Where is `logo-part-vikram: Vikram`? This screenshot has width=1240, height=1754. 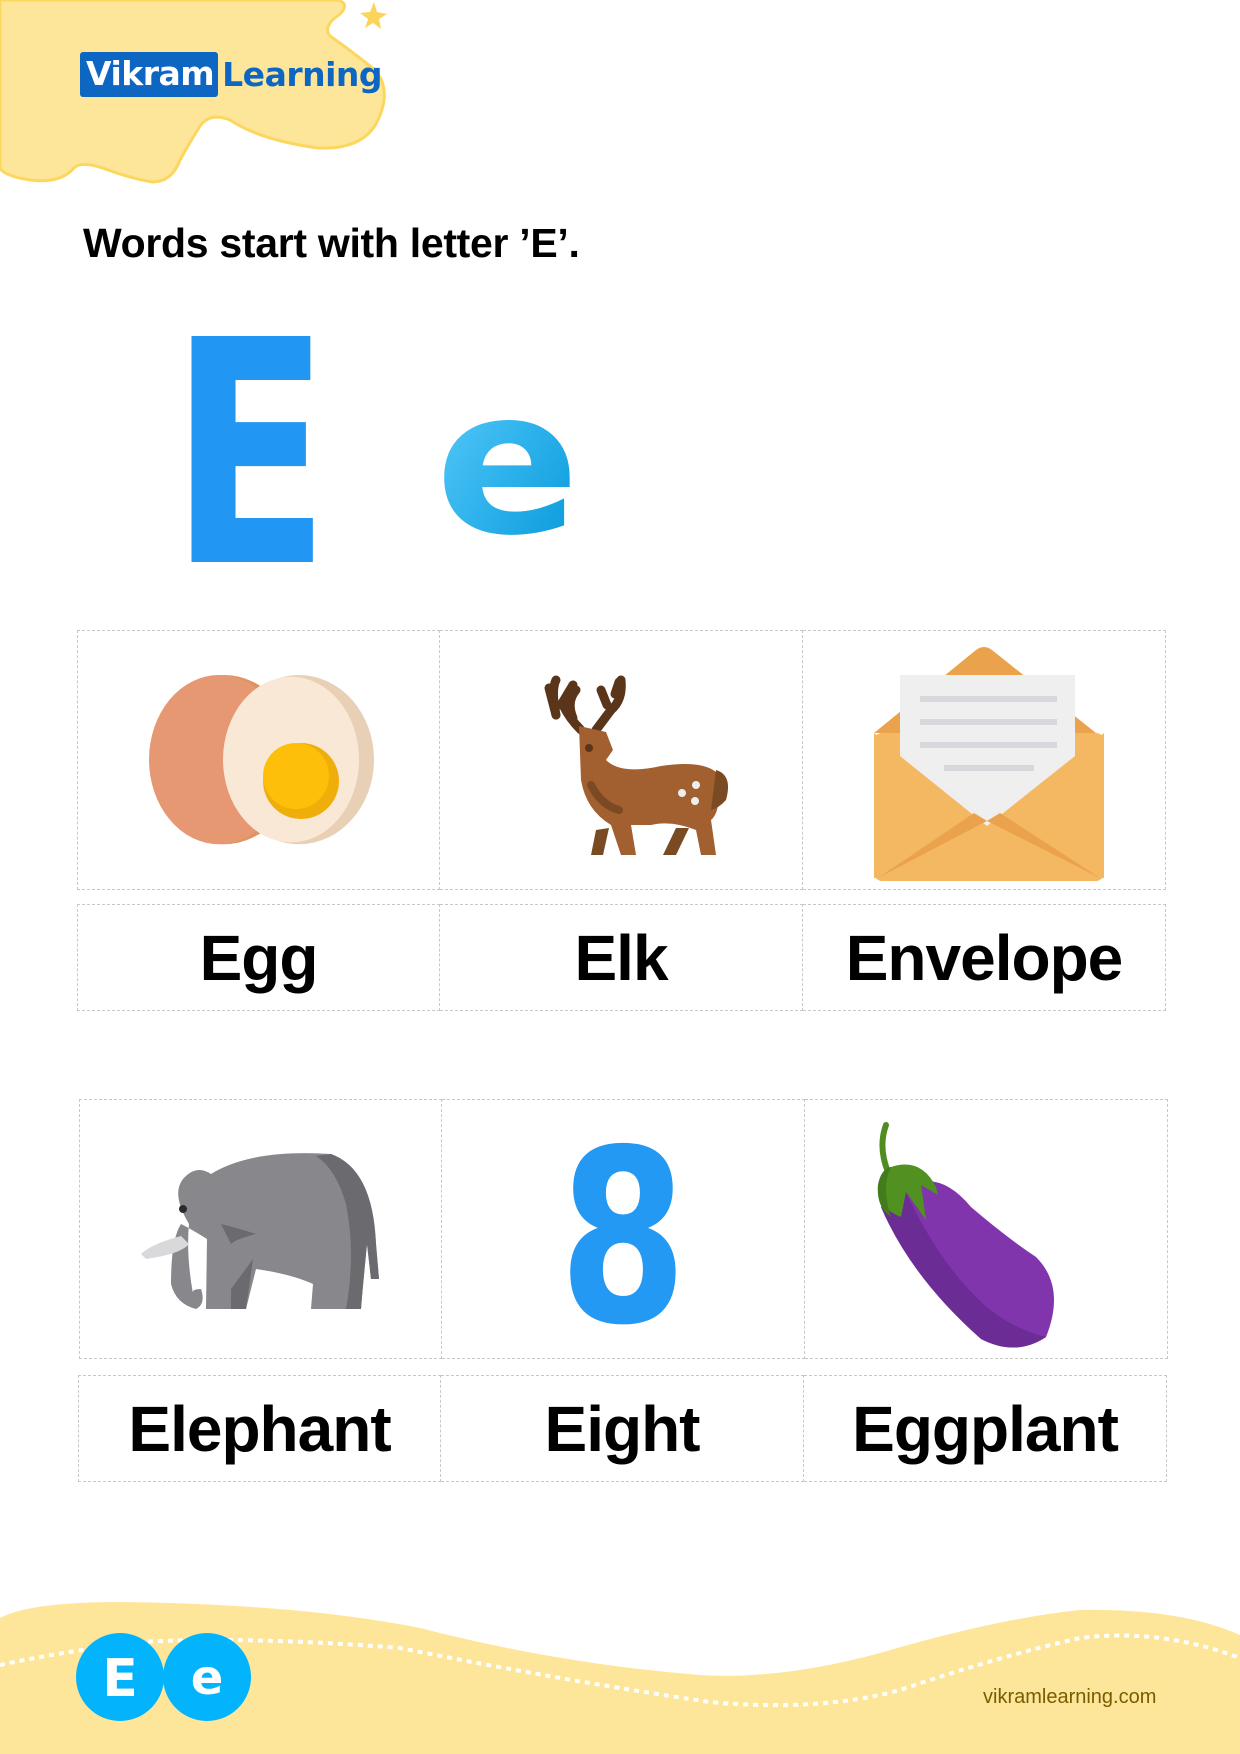
logo-part-vikram: Vikram is located at coordinates (149, 74).